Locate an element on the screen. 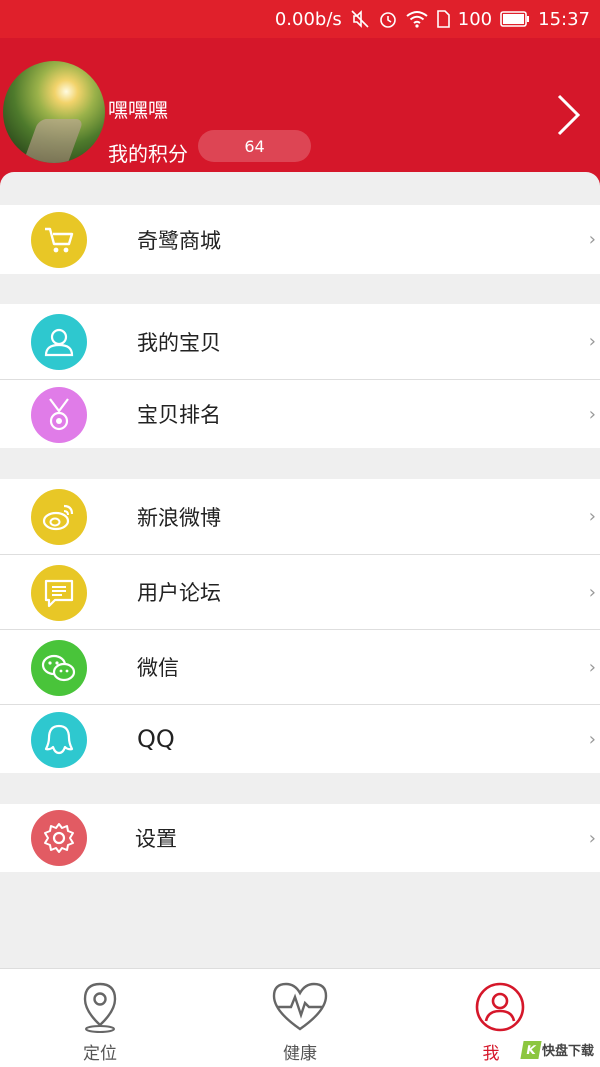  status-bar: 0.00b/s 100 15:37 is located at coordinates (300, 19).